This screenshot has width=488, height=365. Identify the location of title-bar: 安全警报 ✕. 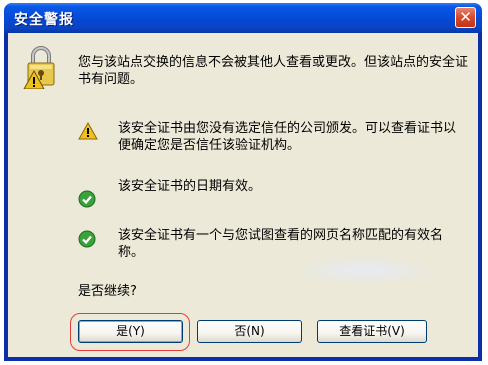
(243, 18).